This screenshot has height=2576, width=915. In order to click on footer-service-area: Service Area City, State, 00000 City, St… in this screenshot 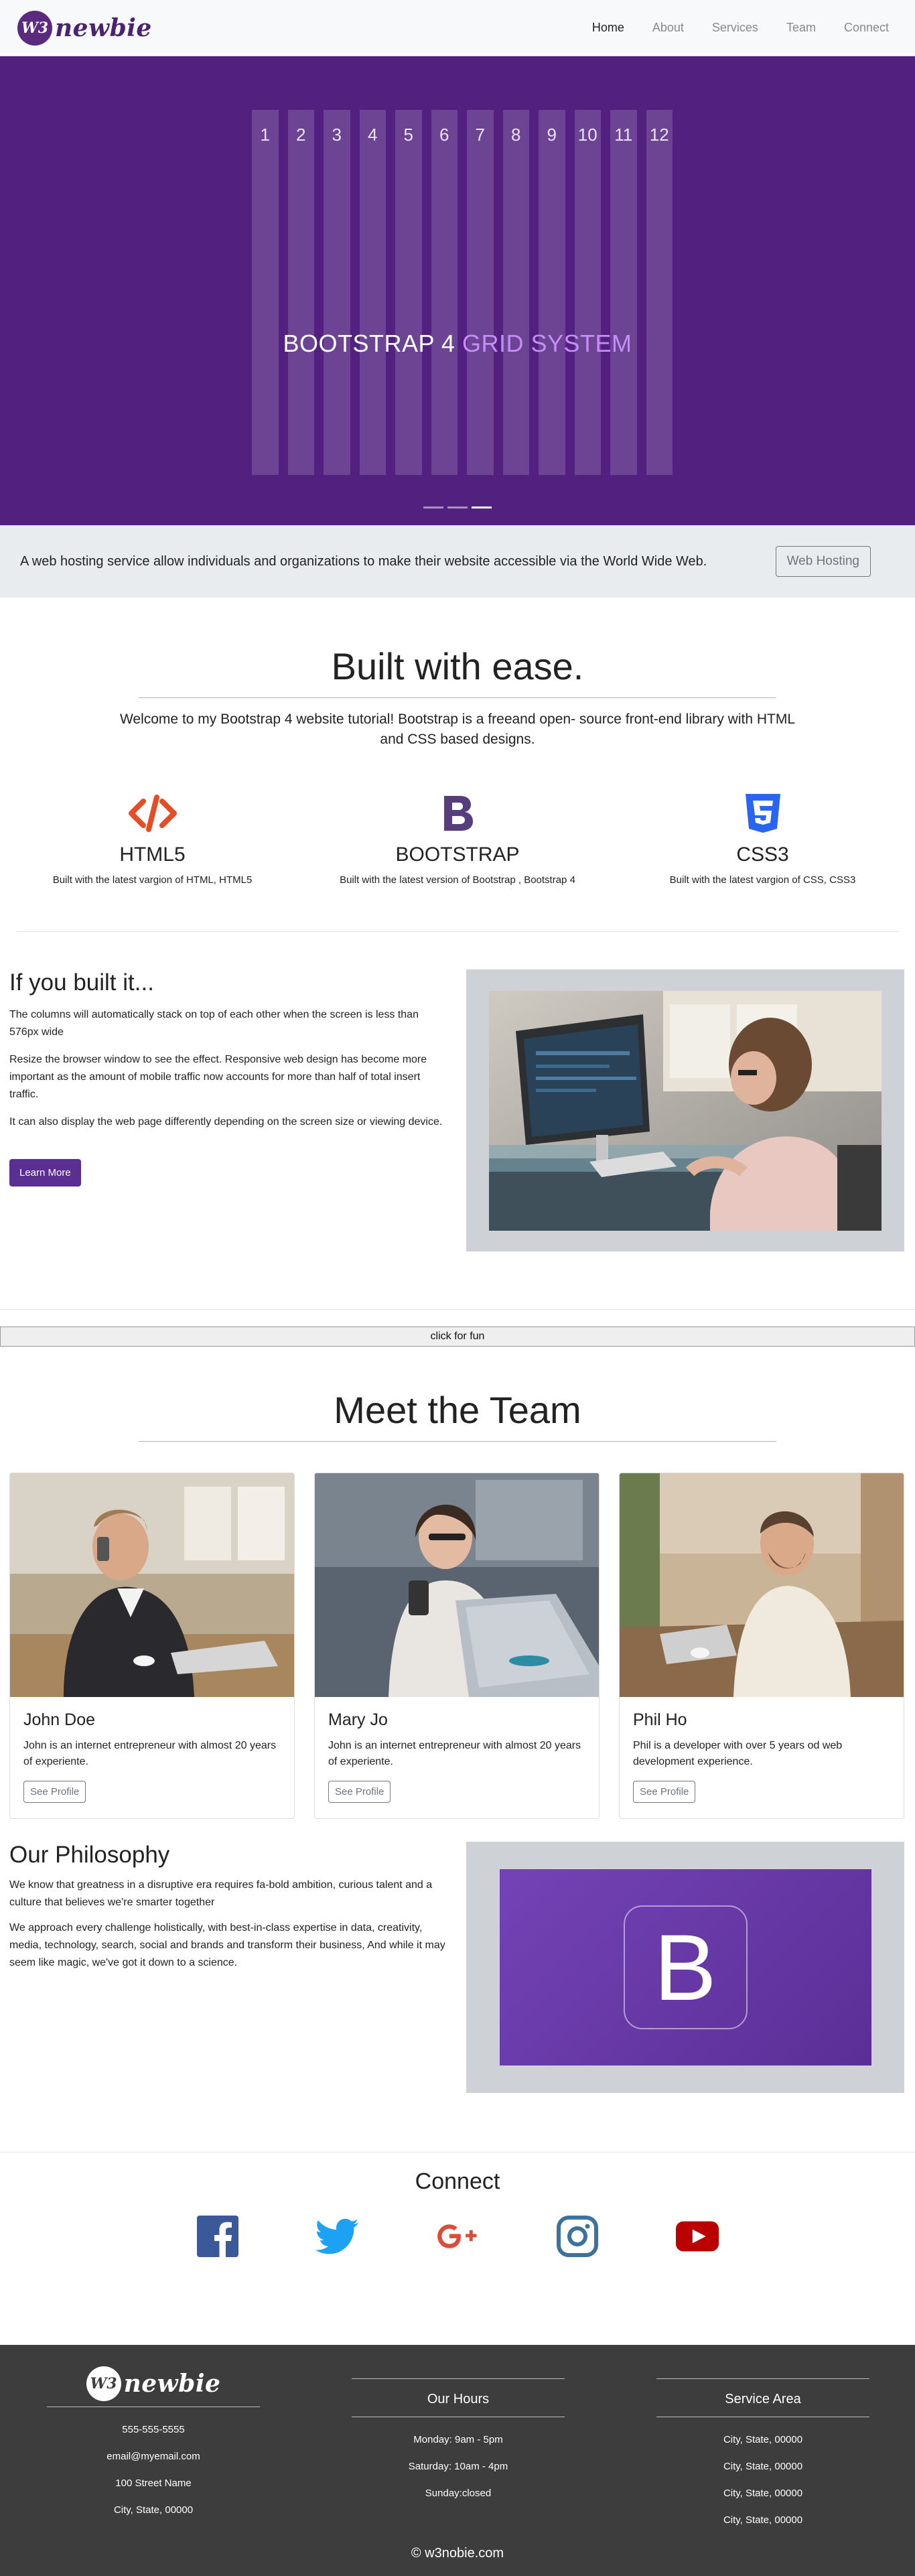, I will do `click(762, 2449)`.